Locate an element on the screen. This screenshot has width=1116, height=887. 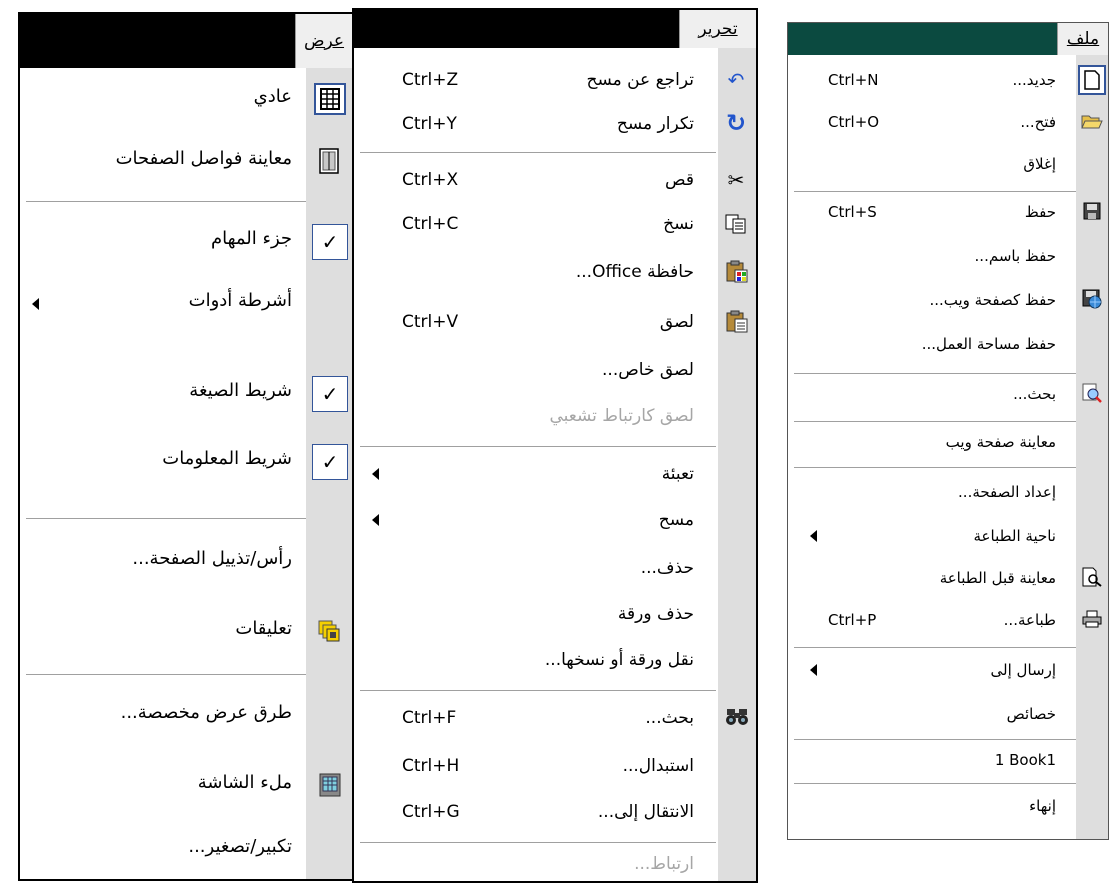
view-comments: تعليقات is located at coordinates (186, 632).